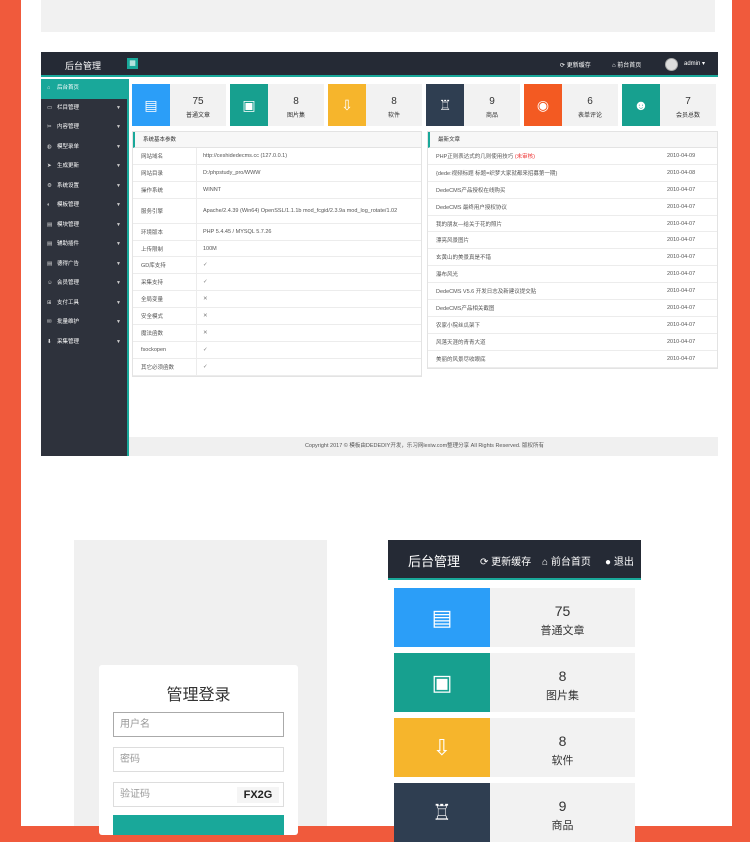 Image resolution: width=750 pixels, height=842 pixels. I want to click on captcha-input: 验证码 FX2G, so click(198, 794).